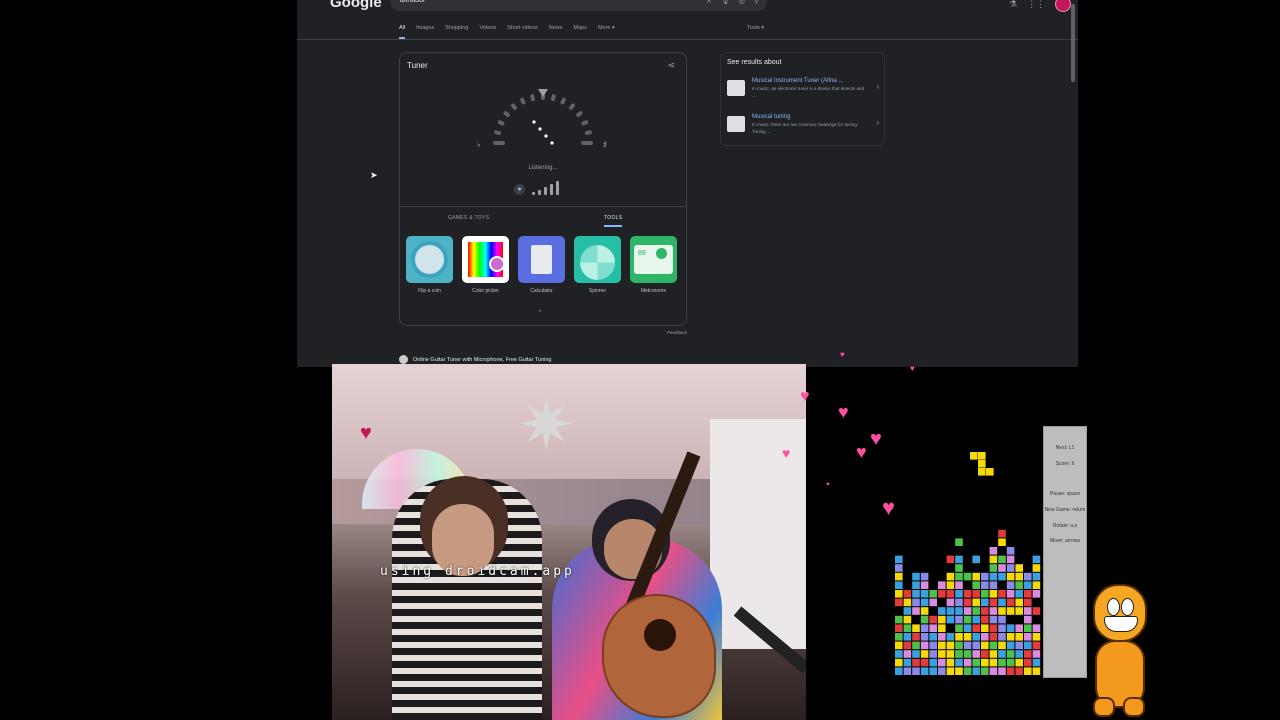  Describe the element at coordinates (536, 188) in the screenshot. I see `input-level-meter: ●` at that location.